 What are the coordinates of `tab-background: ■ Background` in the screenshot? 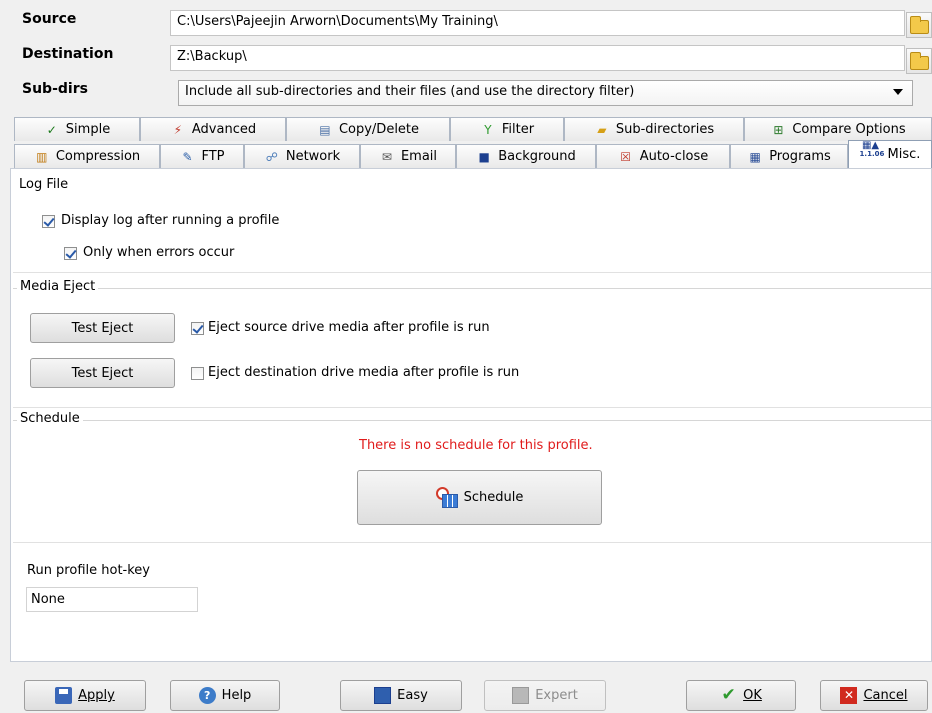 It's located at (526, 156).